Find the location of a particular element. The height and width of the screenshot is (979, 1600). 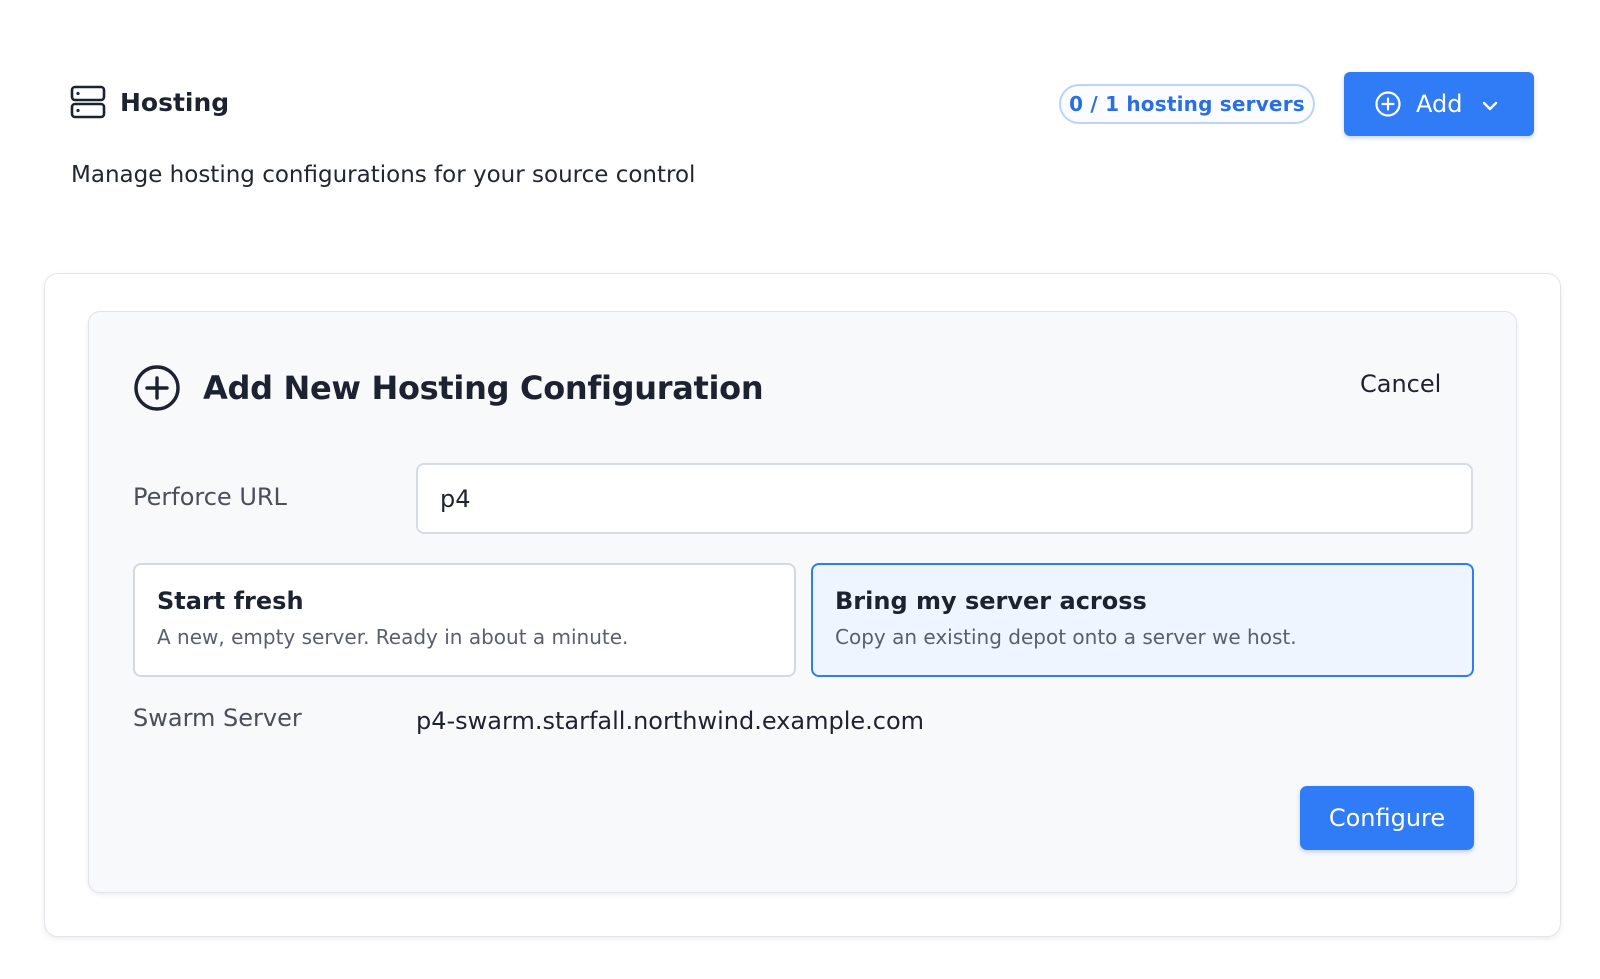

page-header: Hosting is located at coordinates (149, 102).